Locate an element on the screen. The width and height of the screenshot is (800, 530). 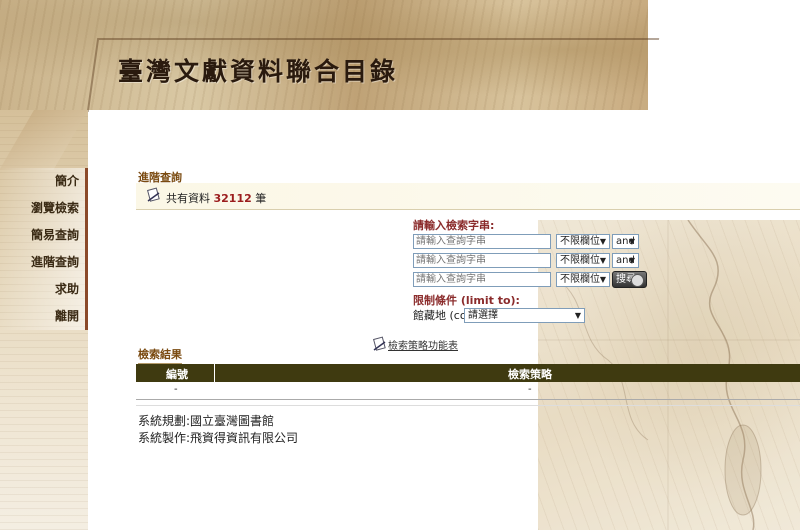
search-button: 搜尋 is located at coordinates (629, 279).